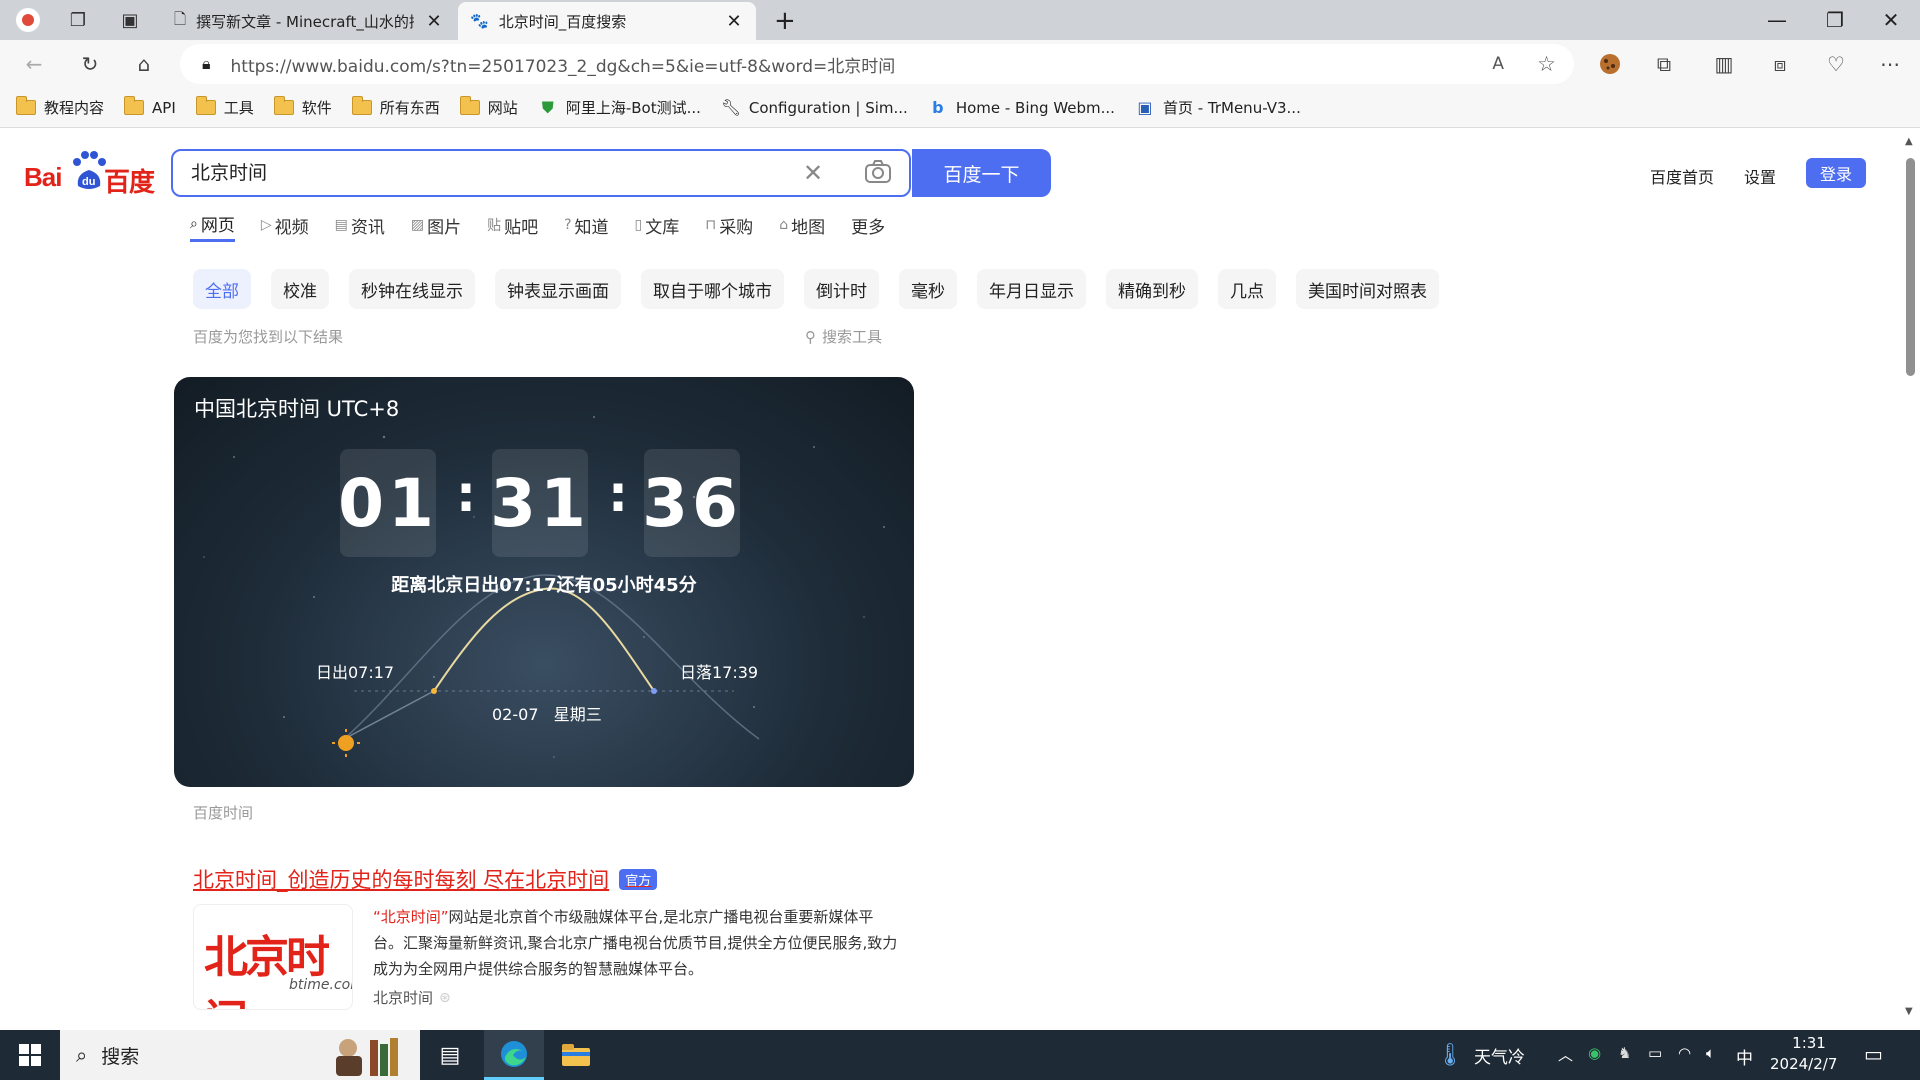 The width and height of the screenshot is (1920, 1080). Describe the element at coordinates (802, 225) in the screenshot. I see `nav-tab: ⌂ 地图` at that location.